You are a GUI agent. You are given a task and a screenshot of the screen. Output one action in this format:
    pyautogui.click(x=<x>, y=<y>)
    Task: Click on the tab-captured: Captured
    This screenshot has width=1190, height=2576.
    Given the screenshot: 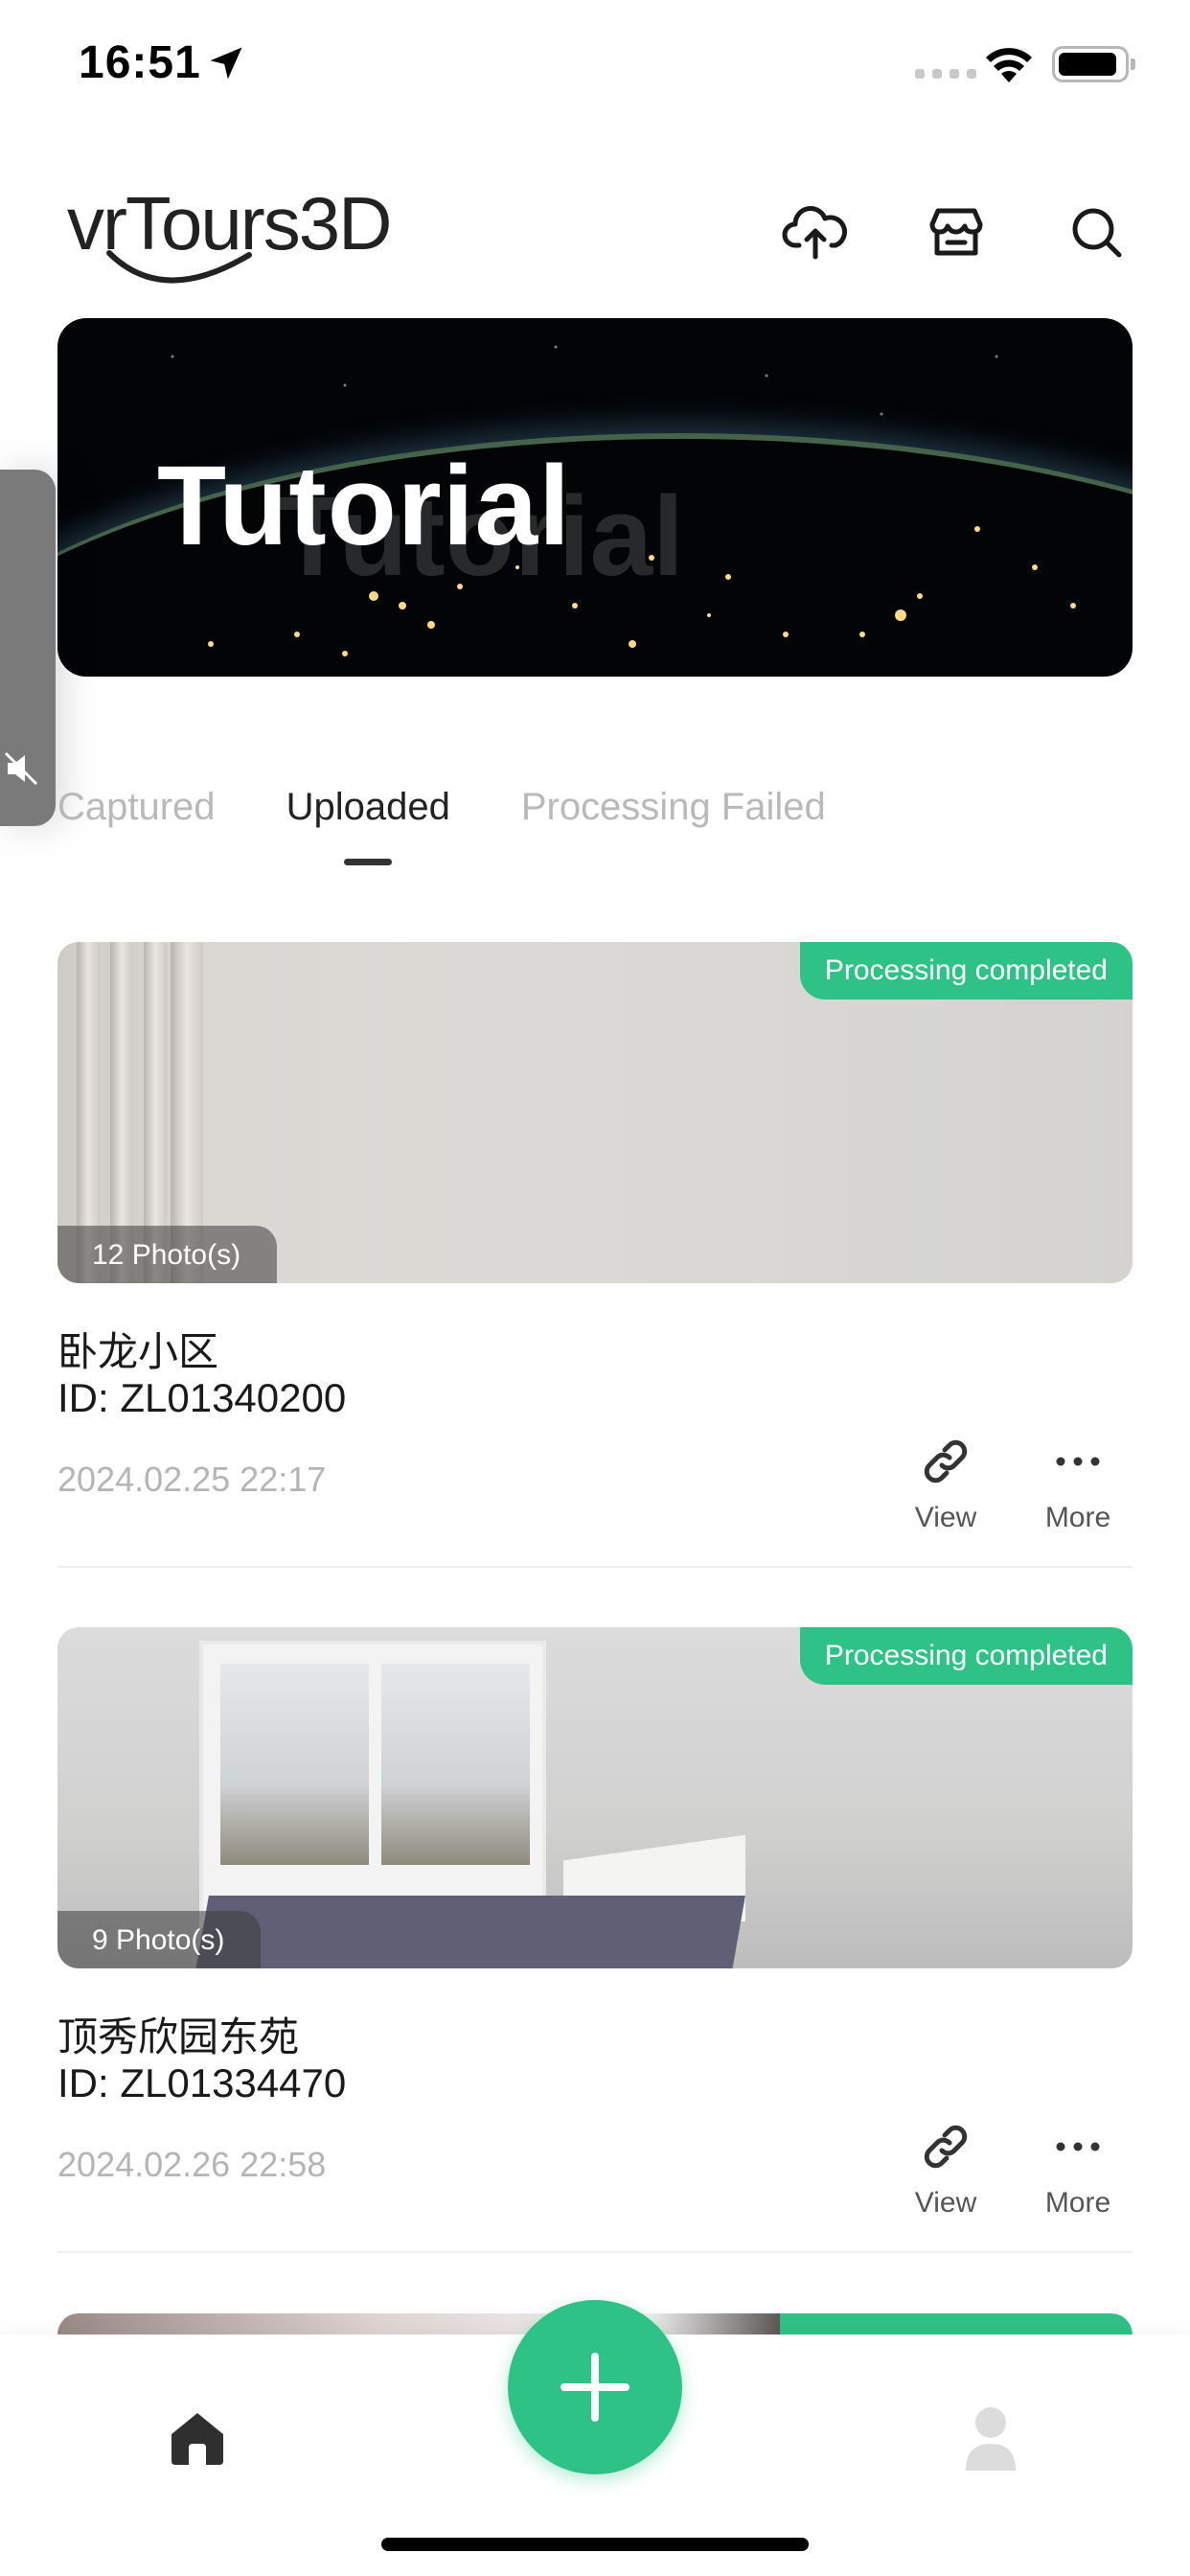 What is the action you would take?
    pyautogui.click(x=136, y=814)
    